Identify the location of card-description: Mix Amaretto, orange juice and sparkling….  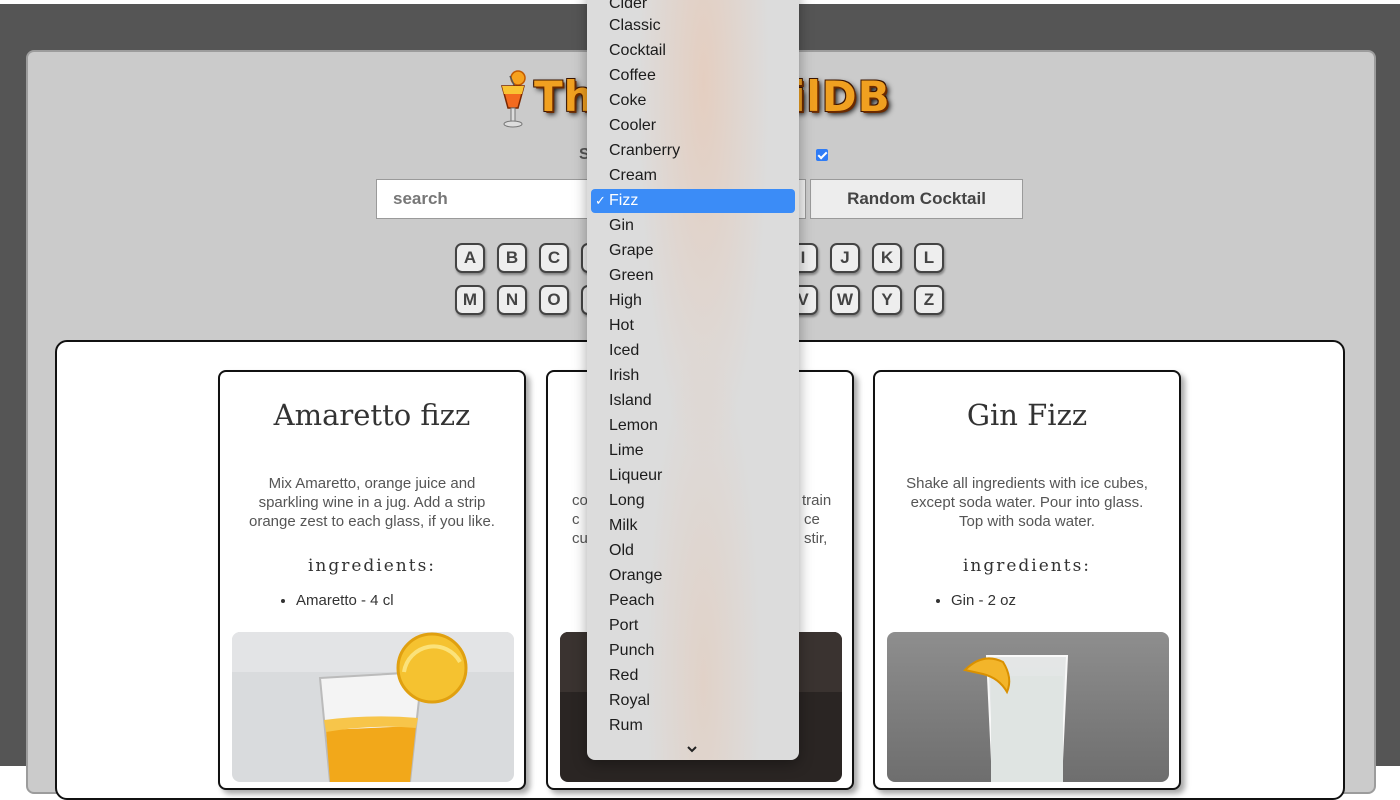
(372, 502).